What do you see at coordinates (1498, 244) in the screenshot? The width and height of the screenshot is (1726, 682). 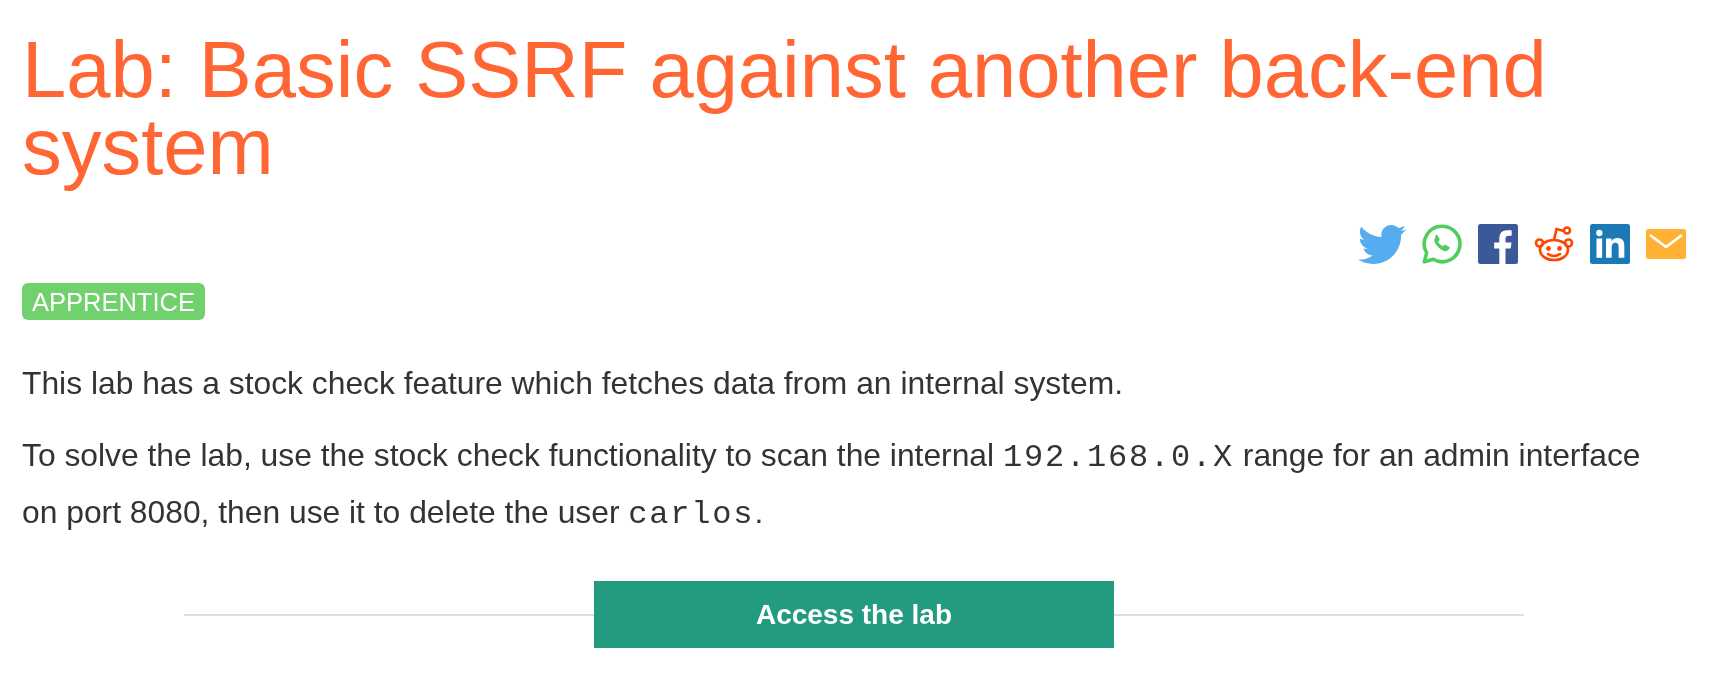 I see `f-square-icon` at bounding box center [1498, 244].